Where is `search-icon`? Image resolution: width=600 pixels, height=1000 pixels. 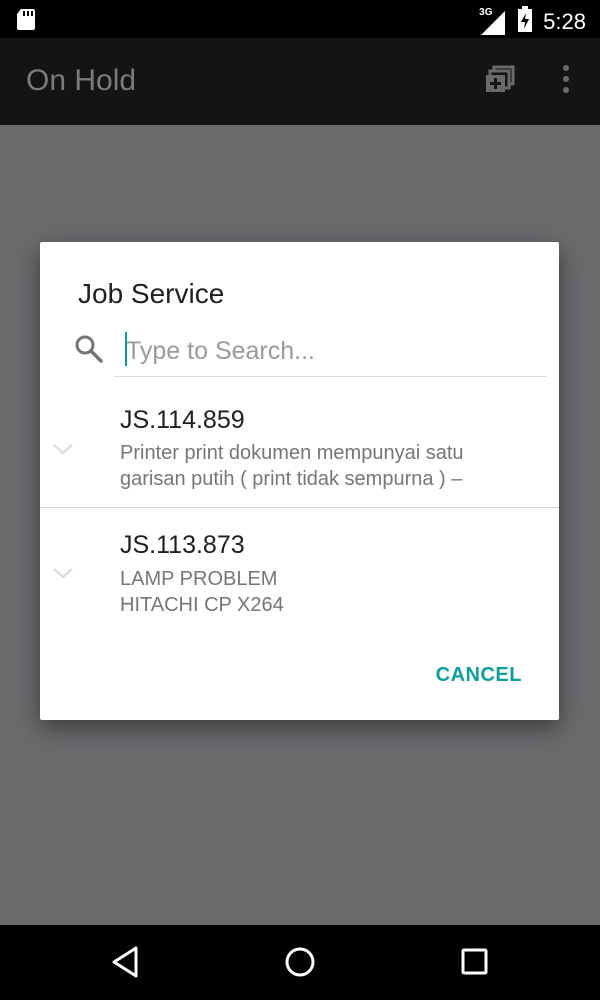 search-icon is located at coordinates (89, 351).